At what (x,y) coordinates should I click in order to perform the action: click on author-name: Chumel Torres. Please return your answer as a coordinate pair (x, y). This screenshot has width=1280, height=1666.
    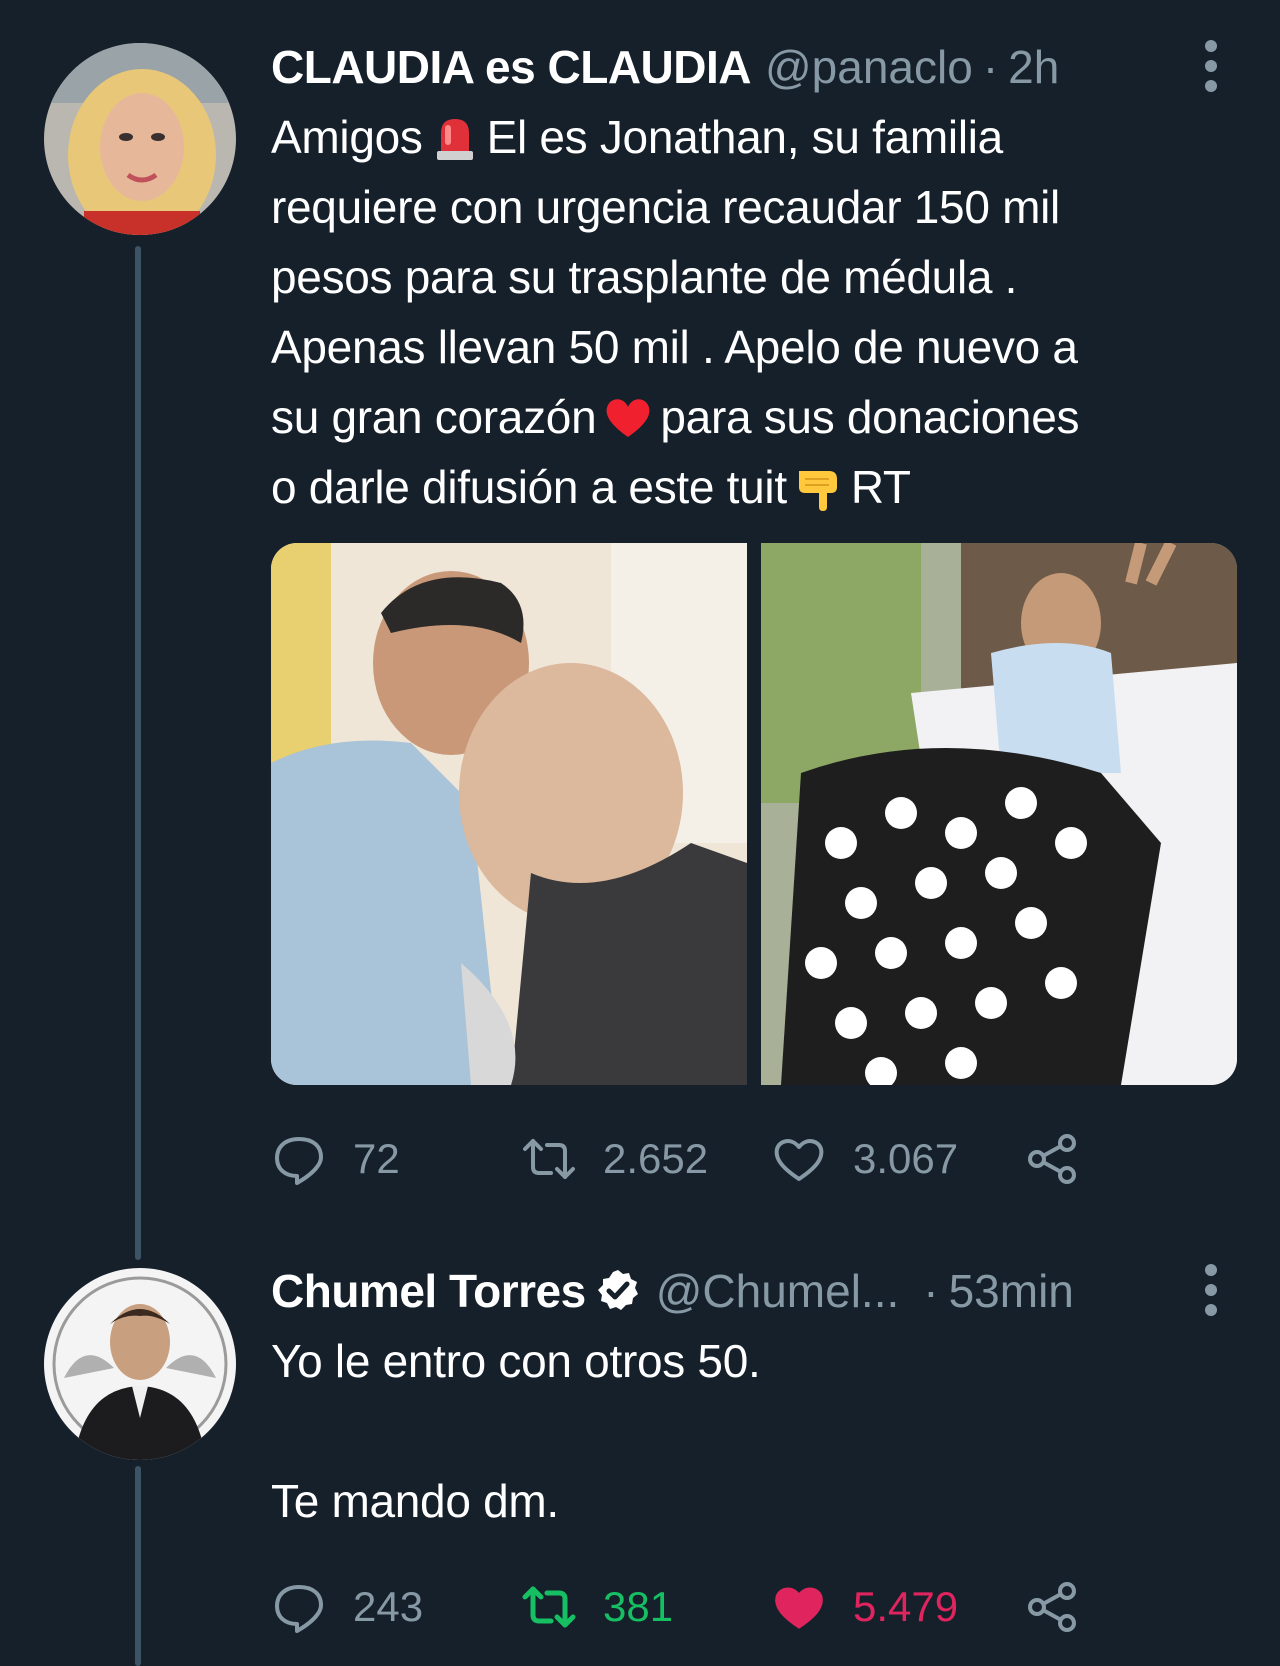
    Looking at the image, I should click on (428, 1291).